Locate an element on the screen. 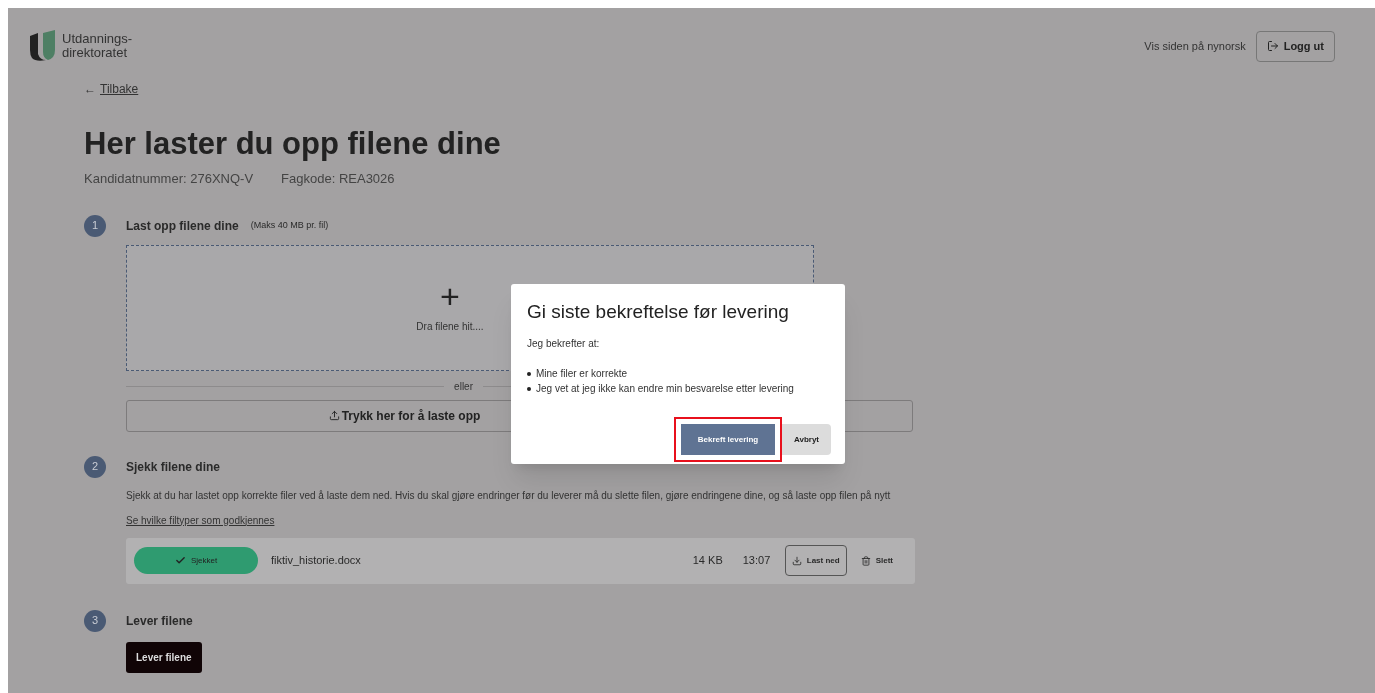 This screenshot has width=1375, height=693. download-button: Last ned is located at coordinates (815, 560).